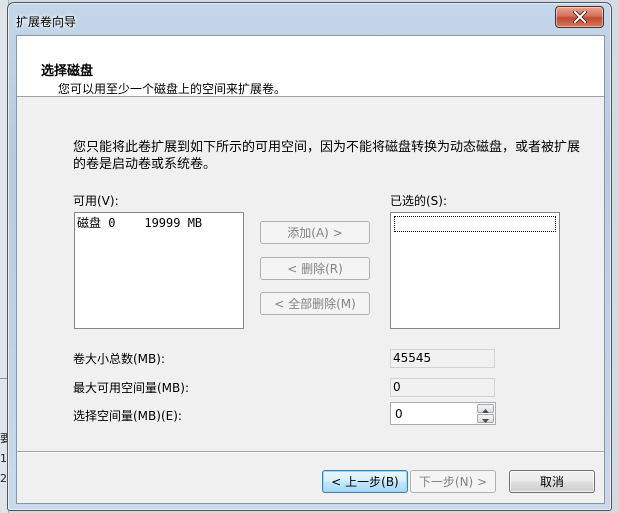 This screenshot has width=619, height=513. I want to click on add-button: 添加(A) >, so click(315, 232).